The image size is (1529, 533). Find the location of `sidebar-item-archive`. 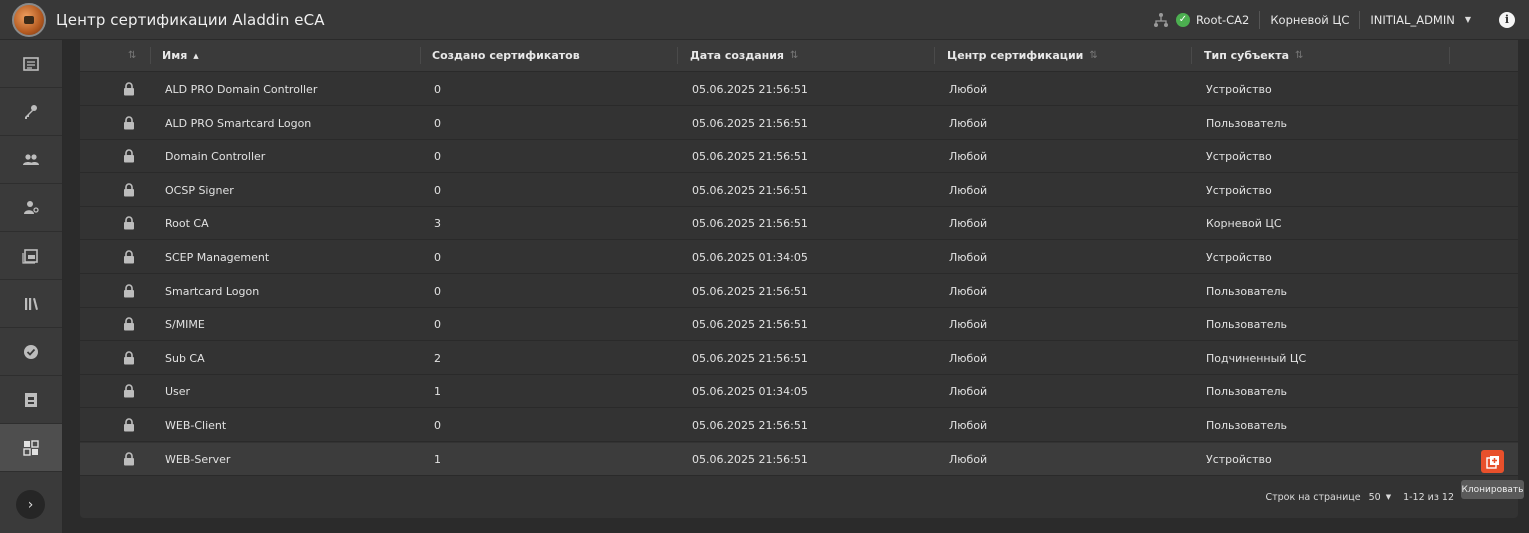

sidebar-item-archive is located at coordinates (31, 400).